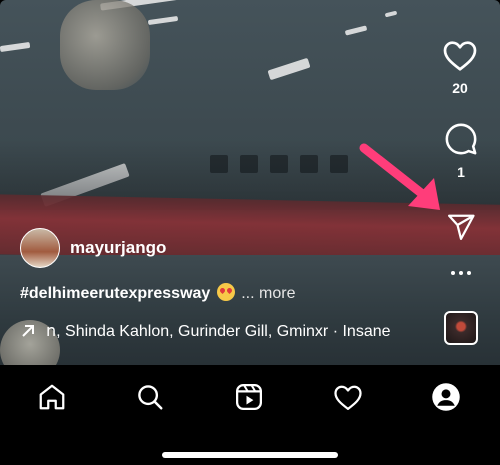 This screenshot has height=465, width=500. What do you see at coordinates (460, 88) in the screenshot?
I see `like-count: 20` at bounding box center [460, 88].